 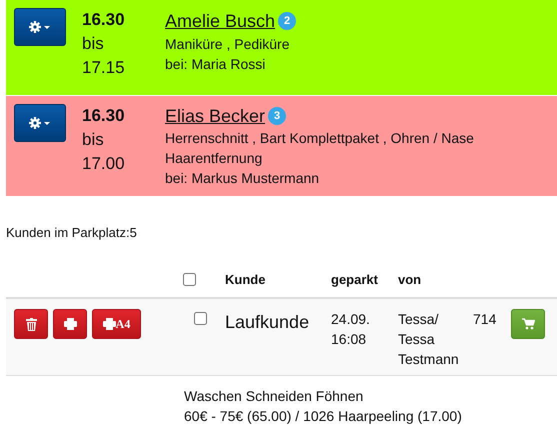 I want to click on column-header: von, so click(x=410, y=279).